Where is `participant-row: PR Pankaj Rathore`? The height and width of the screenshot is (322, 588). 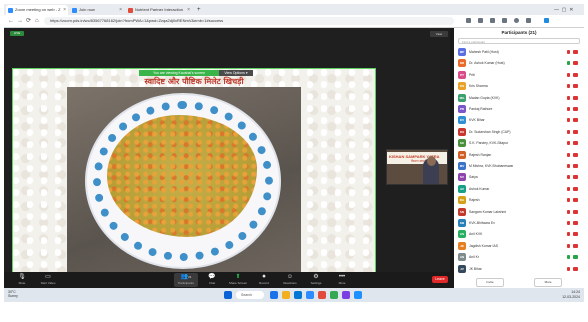 participant-row: PR Pankaj Rathore is located at coordinates (519, 109).